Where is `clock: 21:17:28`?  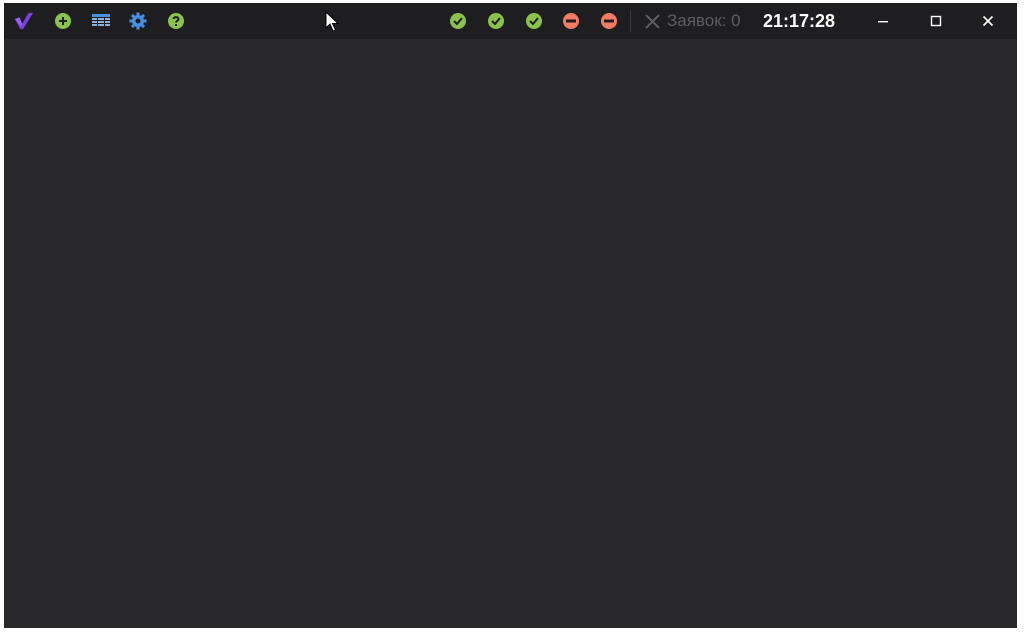
clock: 21:17:28 is located at coordinates (799, 21).